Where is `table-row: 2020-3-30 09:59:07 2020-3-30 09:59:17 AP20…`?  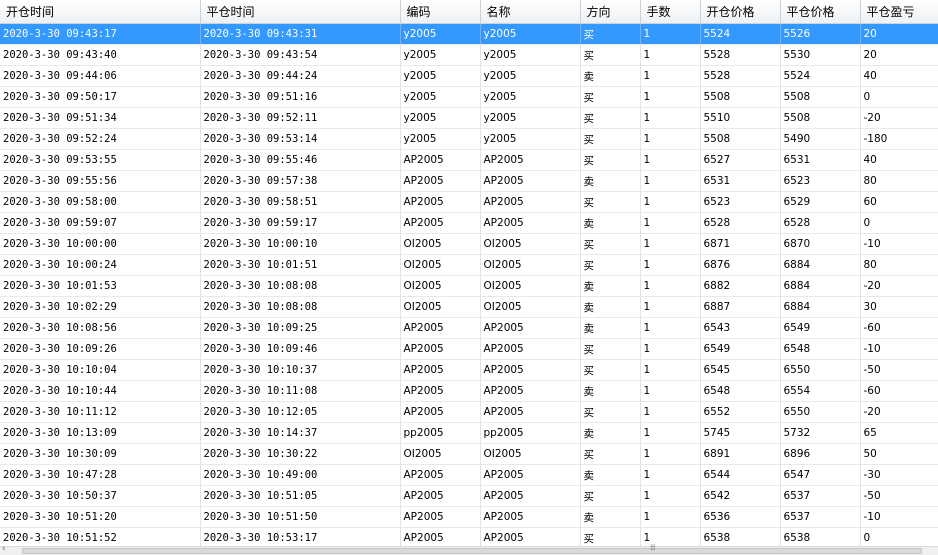 table-row: 2020-3-30 09:59:07 2020-3-30 09:59:17 AP20… is located at coordinates (469, 223).